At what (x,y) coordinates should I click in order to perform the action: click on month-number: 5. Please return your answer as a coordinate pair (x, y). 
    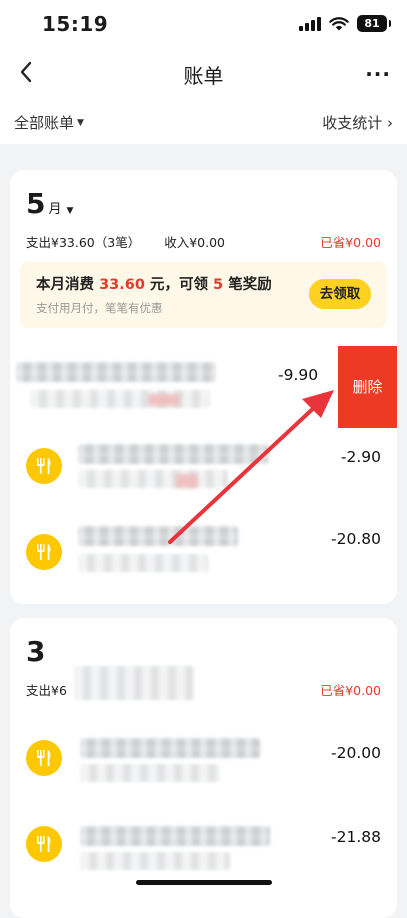
    Looking at the image, I should click on (36, 203).